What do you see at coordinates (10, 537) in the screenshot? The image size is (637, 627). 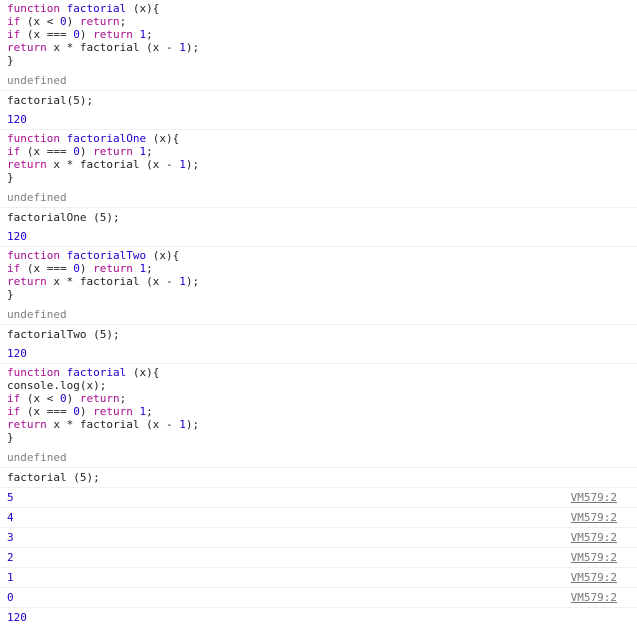 I see `log-value: 3` at bounding box center [10, 537].